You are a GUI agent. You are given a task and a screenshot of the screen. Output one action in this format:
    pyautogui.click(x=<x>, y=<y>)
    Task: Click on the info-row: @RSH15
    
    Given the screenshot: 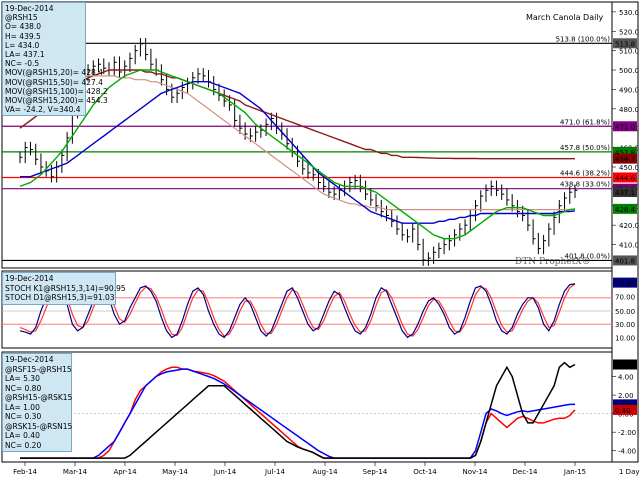 What is the action you would take?
    pyautogui.click(x=21, y=18)
    